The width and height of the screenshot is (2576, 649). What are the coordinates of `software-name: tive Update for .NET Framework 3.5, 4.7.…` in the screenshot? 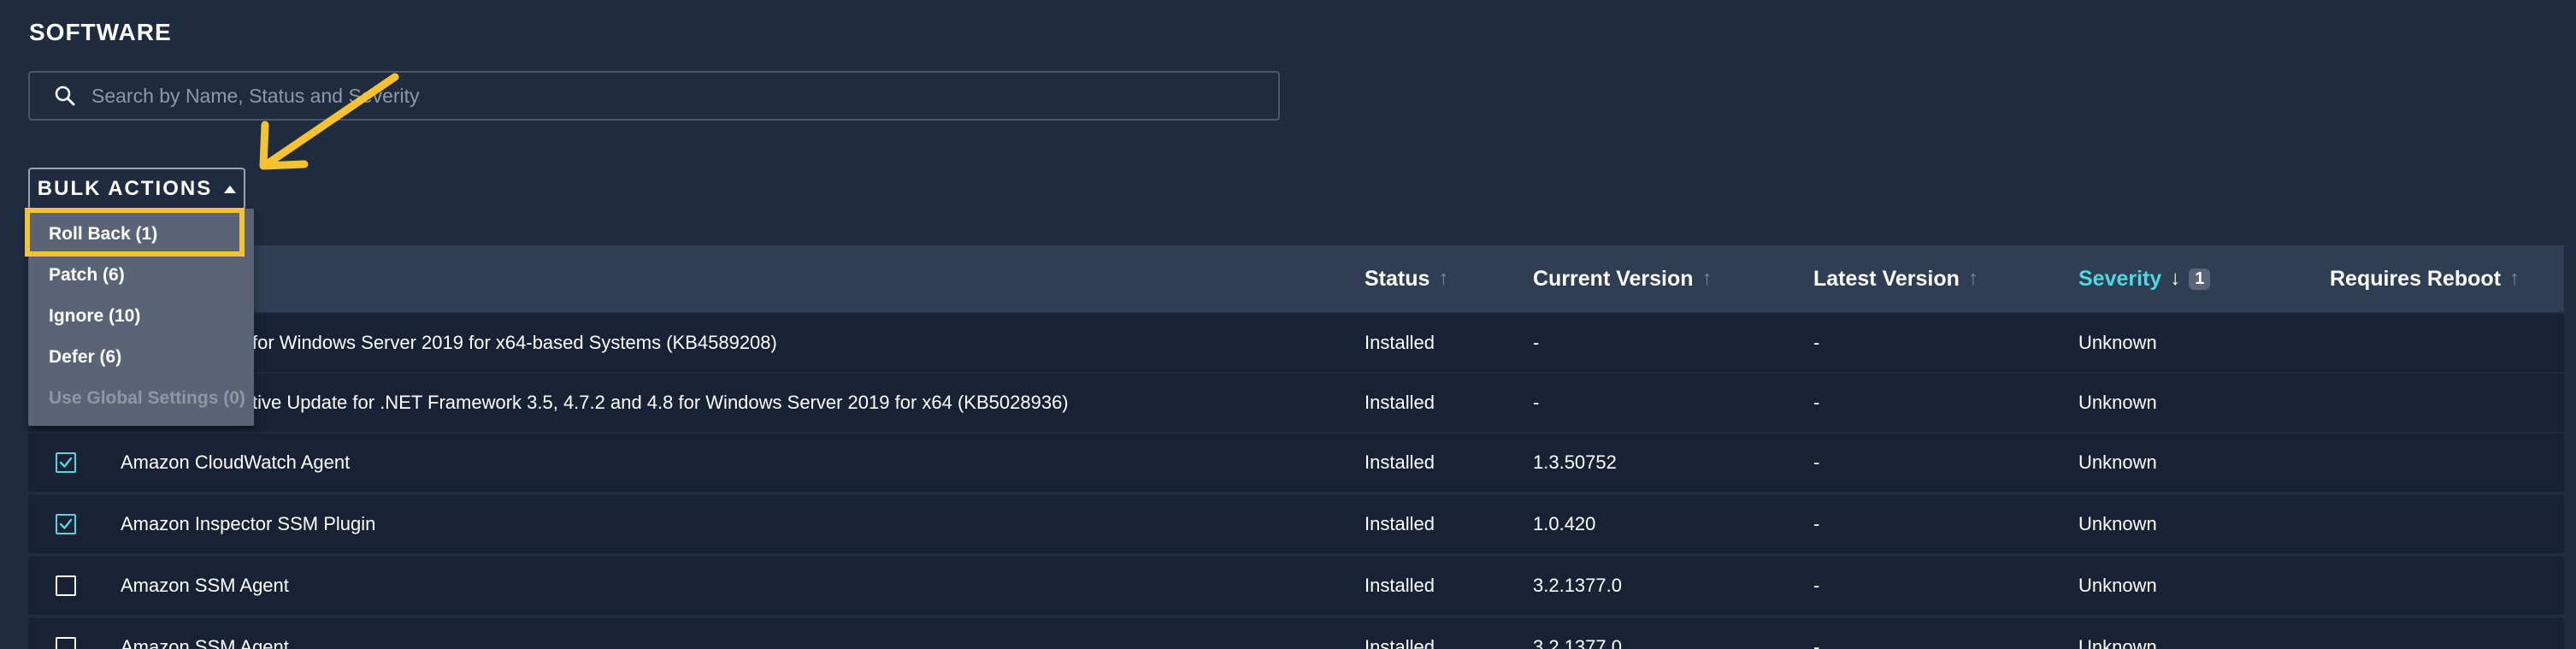 It's located at (660, 402).